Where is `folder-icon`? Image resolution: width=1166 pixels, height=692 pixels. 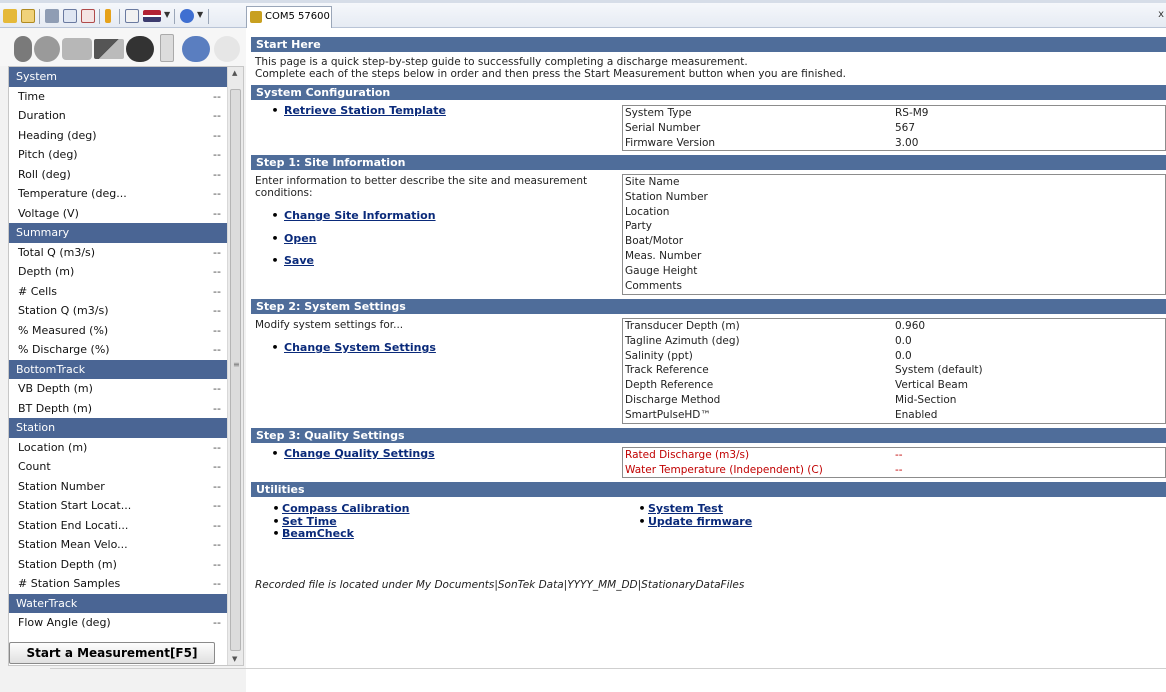
folder-icon is located at coordinates (28, 16).